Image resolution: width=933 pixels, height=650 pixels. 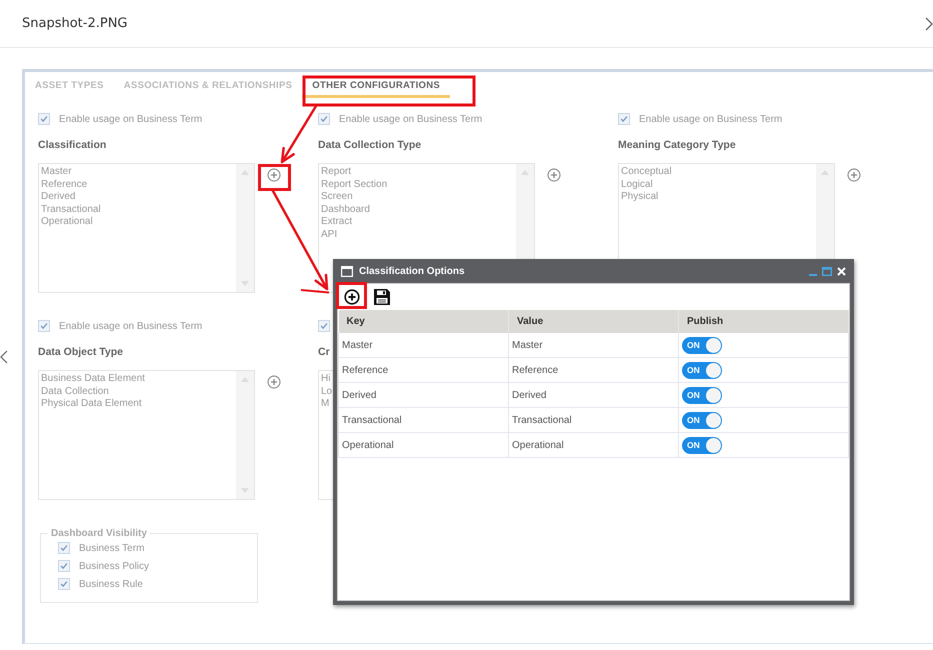 I want to click on dialog-title: Classification Options, so click(x=412, y=271).